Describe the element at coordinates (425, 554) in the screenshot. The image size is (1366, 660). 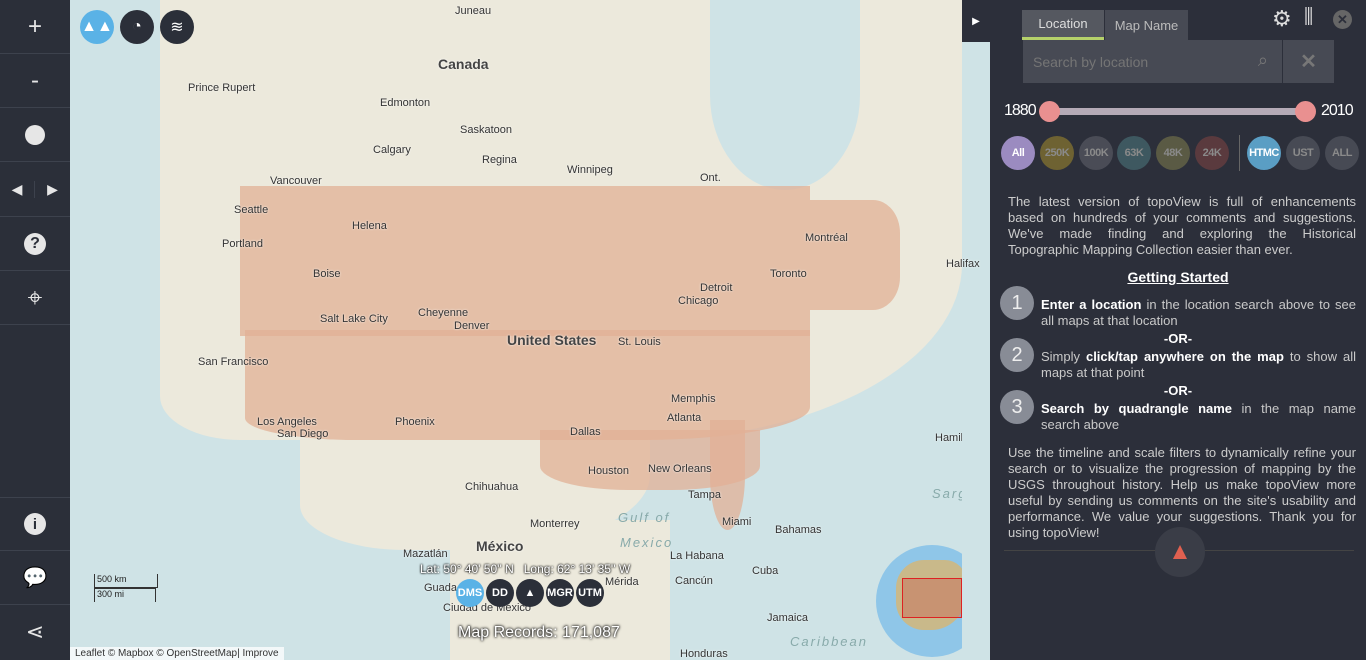
I see `map-label: Mazatlán` at that location.